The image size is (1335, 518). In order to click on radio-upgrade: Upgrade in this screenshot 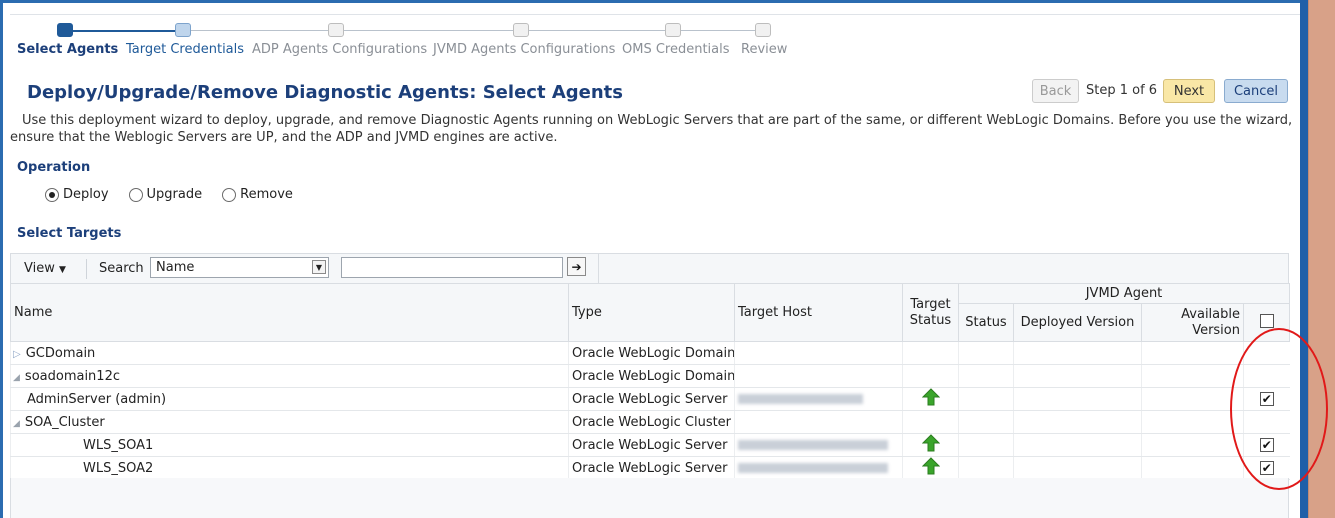, I will do `click(165, 194)`.